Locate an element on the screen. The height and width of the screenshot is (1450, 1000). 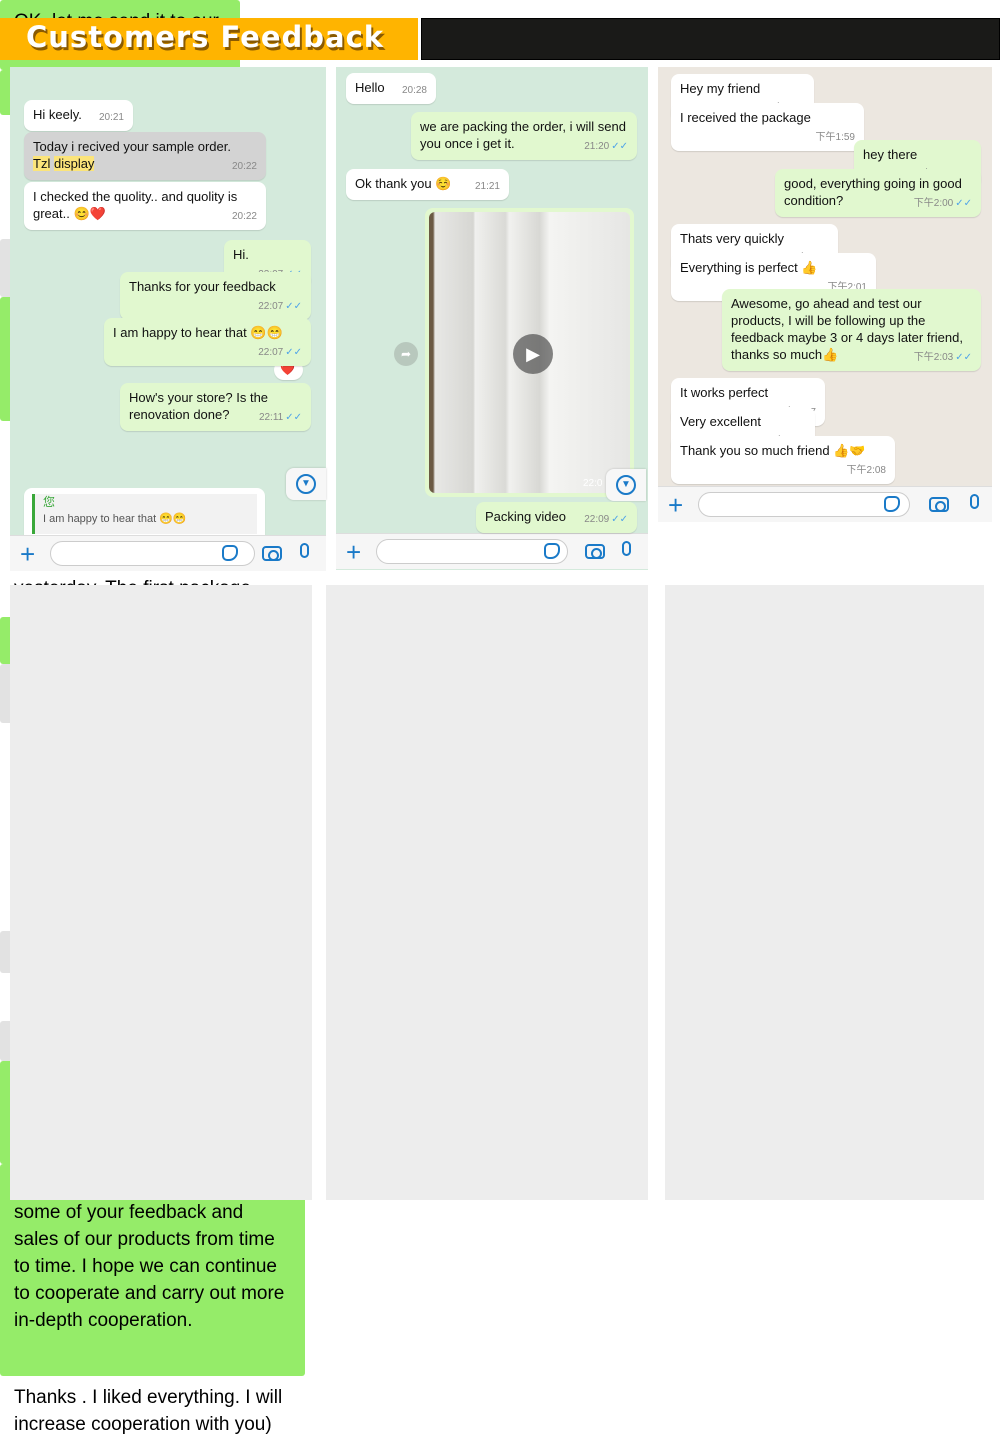
message-received: Ok thank you ☺️ 21:21 is located at coordinates (427, 184).